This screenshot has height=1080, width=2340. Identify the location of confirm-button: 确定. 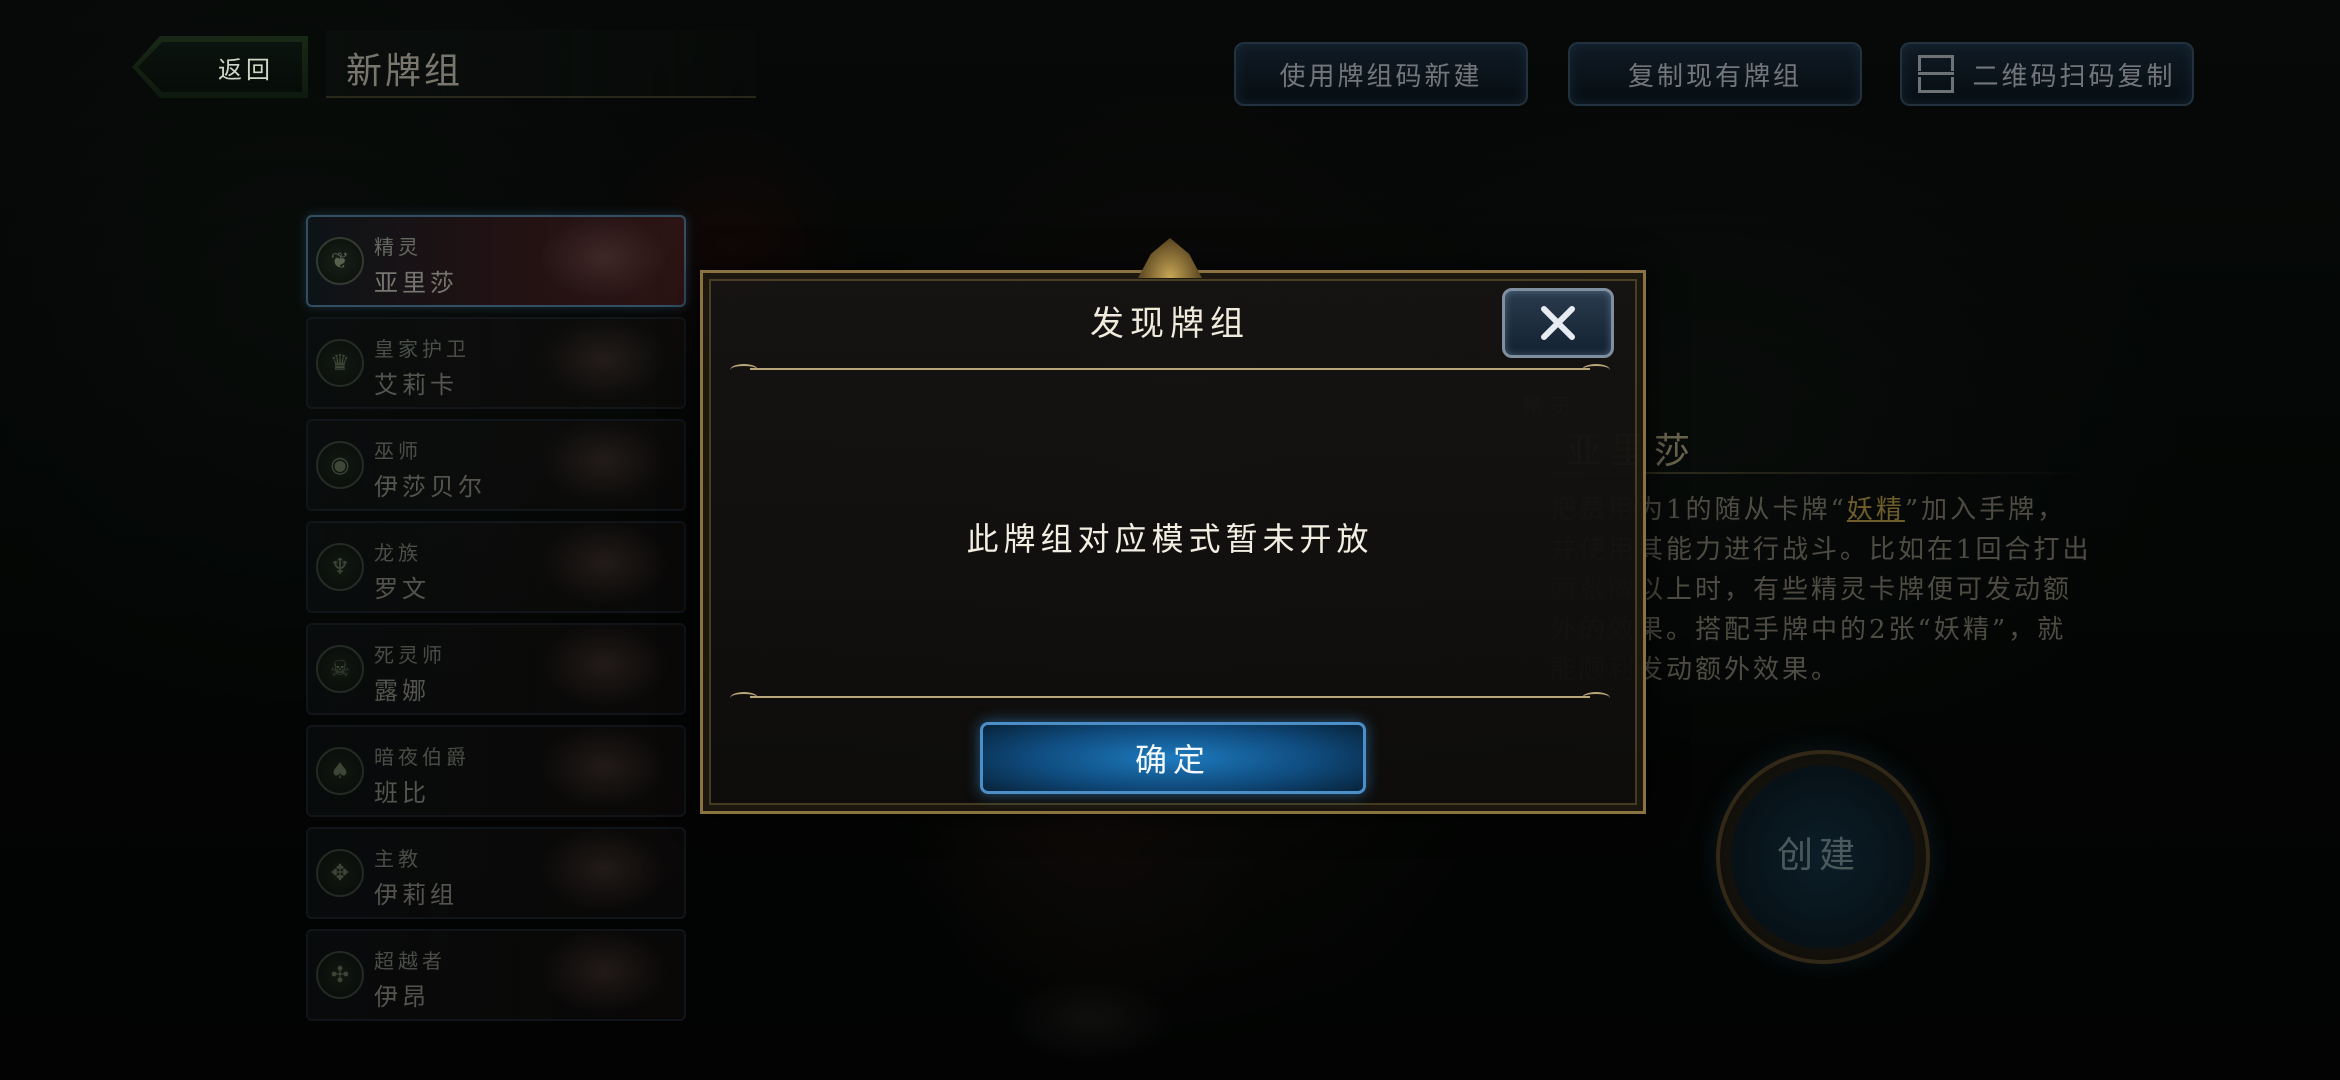
(1173, 758).